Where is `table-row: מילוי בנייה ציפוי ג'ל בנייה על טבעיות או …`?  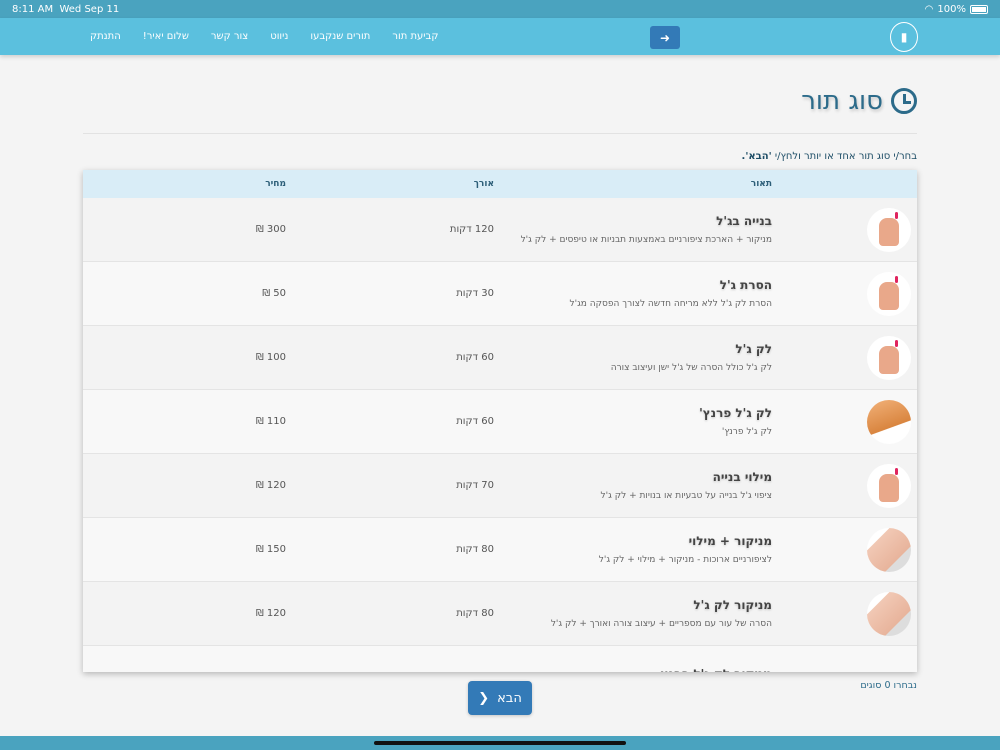 table-row: מילוי בנייה ציפוי ג'ל בנייה על טבעיות או … is located at coordinates (500, 486).